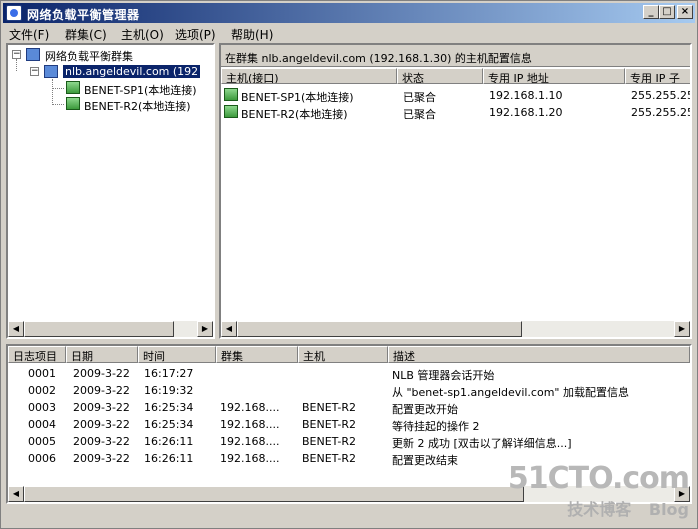 Image resolution: width=698 pixels, height=529 pixels. What do you see at coordinates (42, 373) in the screenshot?
I see `log-id: 0001` at bounding box center [42, 373].